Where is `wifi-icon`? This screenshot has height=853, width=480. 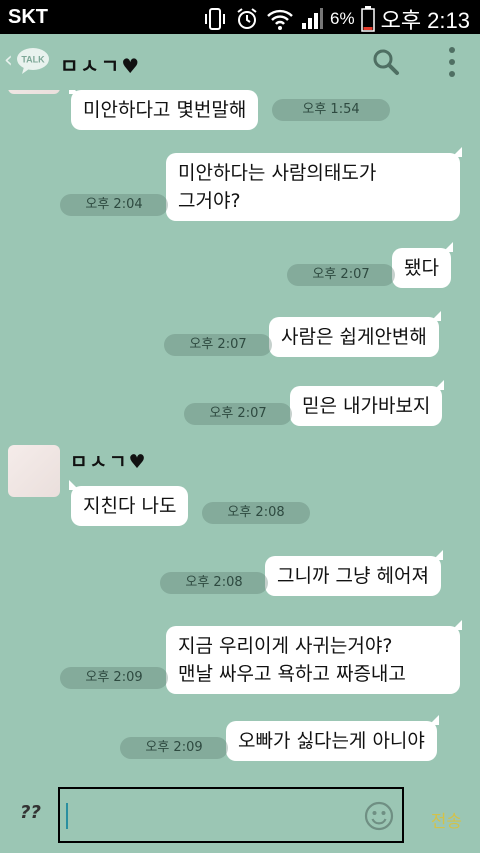 wifi-icon is located at coordinates (280, 19).